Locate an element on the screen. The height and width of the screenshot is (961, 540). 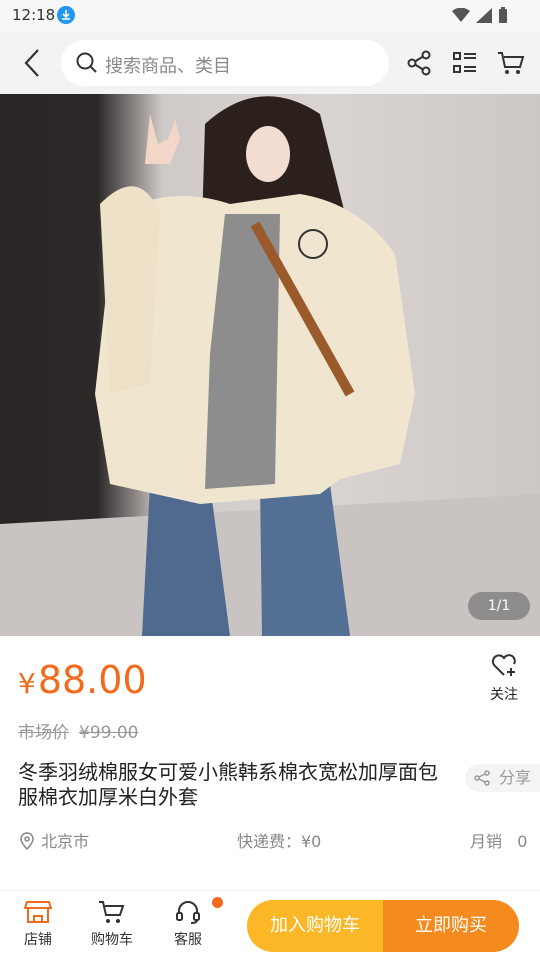
cart-top-button is located at coordinates (511, 63).